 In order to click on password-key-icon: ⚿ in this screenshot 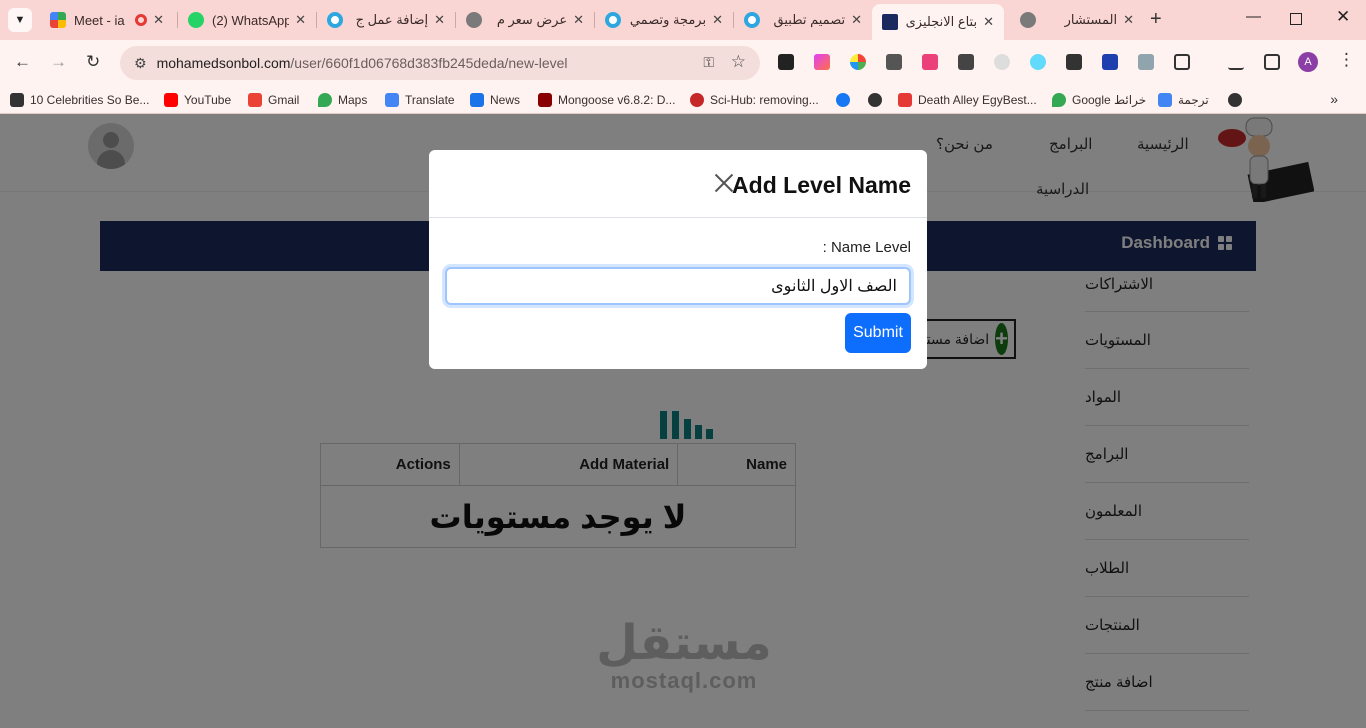, I will do `click(708, 62)`.